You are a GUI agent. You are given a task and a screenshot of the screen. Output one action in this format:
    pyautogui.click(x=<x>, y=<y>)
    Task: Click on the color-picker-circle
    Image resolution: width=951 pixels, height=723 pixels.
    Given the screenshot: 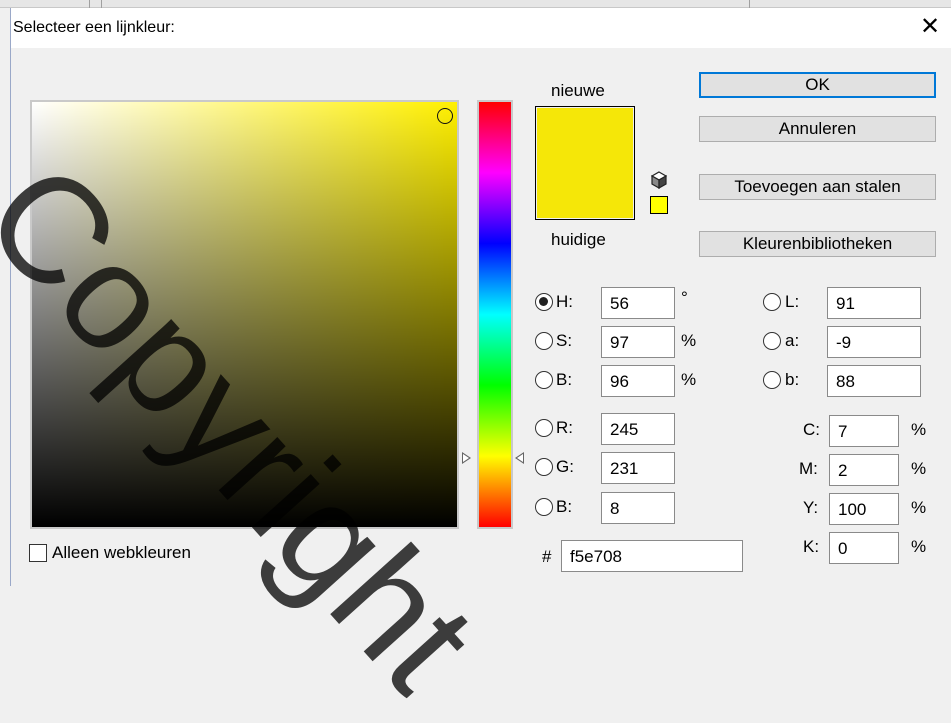 What is the action you would take?
    pyautogui.click(x=445, y=116)
    